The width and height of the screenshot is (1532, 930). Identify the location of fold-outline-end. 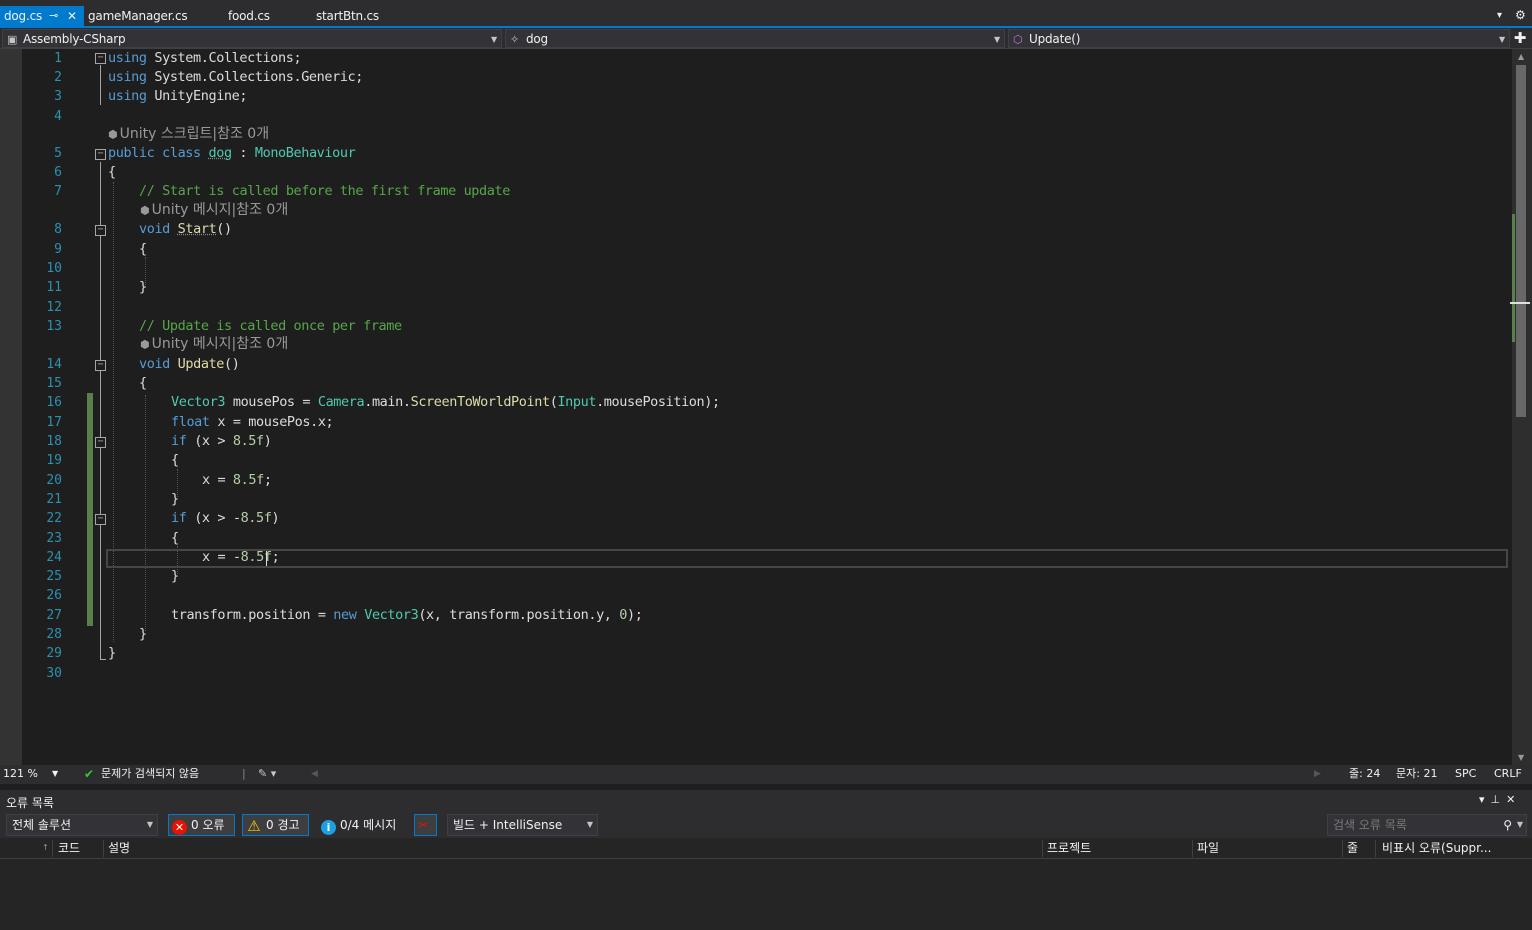
(103, 659).